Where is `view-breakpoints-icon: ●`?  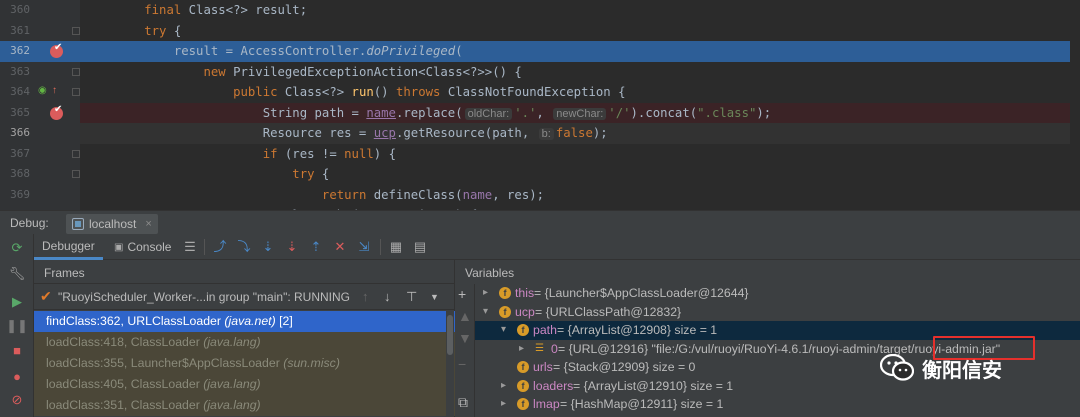
view-breakpoints-icon: ● is located at coordinates (17, 376).